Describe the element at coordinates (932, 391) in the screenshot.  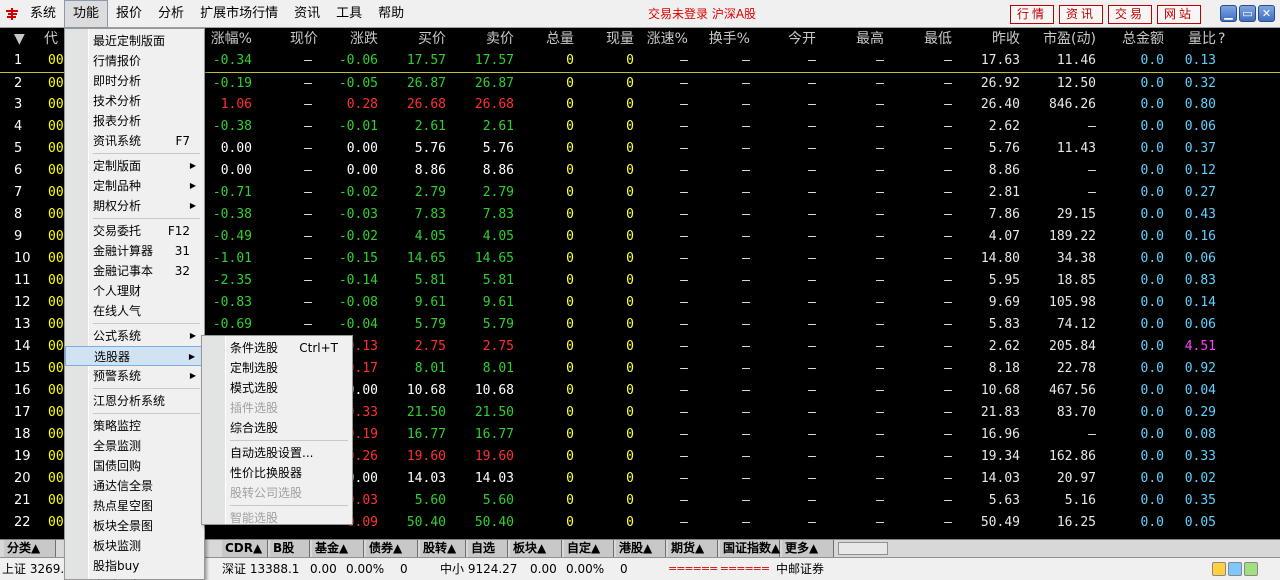
I see `cell-low: –` at that location.